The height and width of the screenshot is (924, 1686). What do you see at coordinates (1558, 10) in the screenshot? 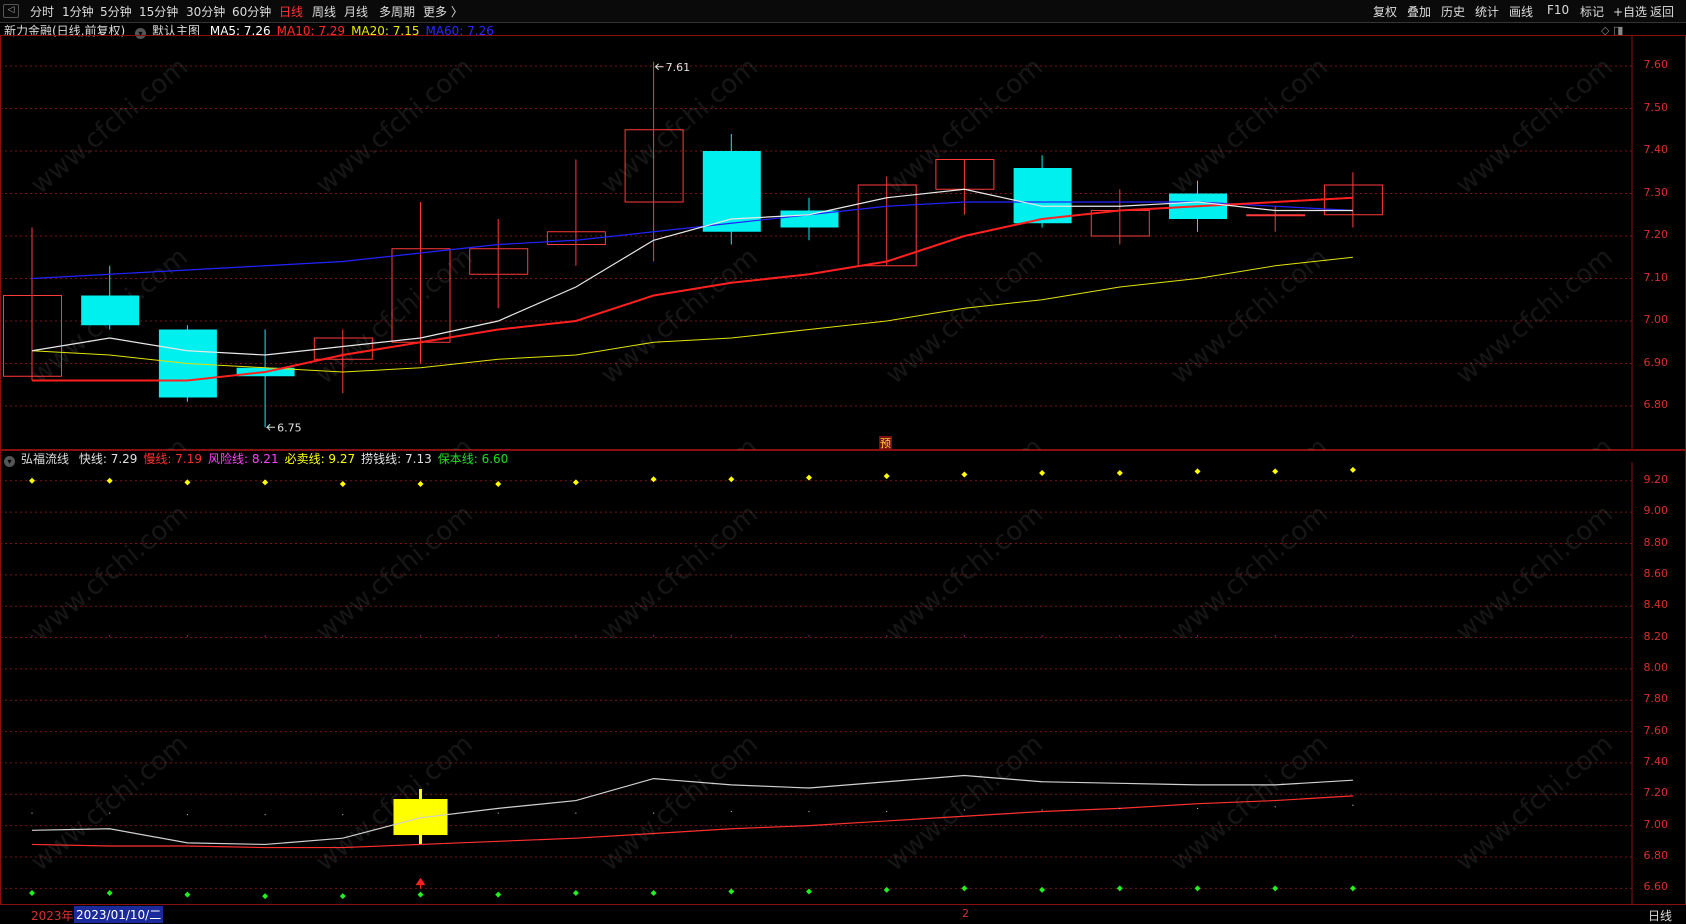
I see `toolbar-action: F10` at bounding box center [1558, 10].